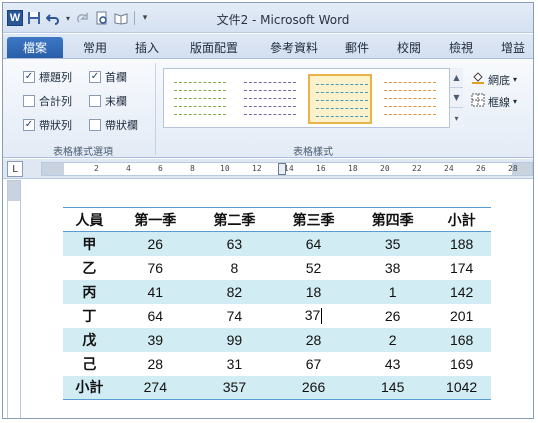  Describe the element at coordinates (89, 268) in the screenshot. I see `table-cell: 乙` at that location.